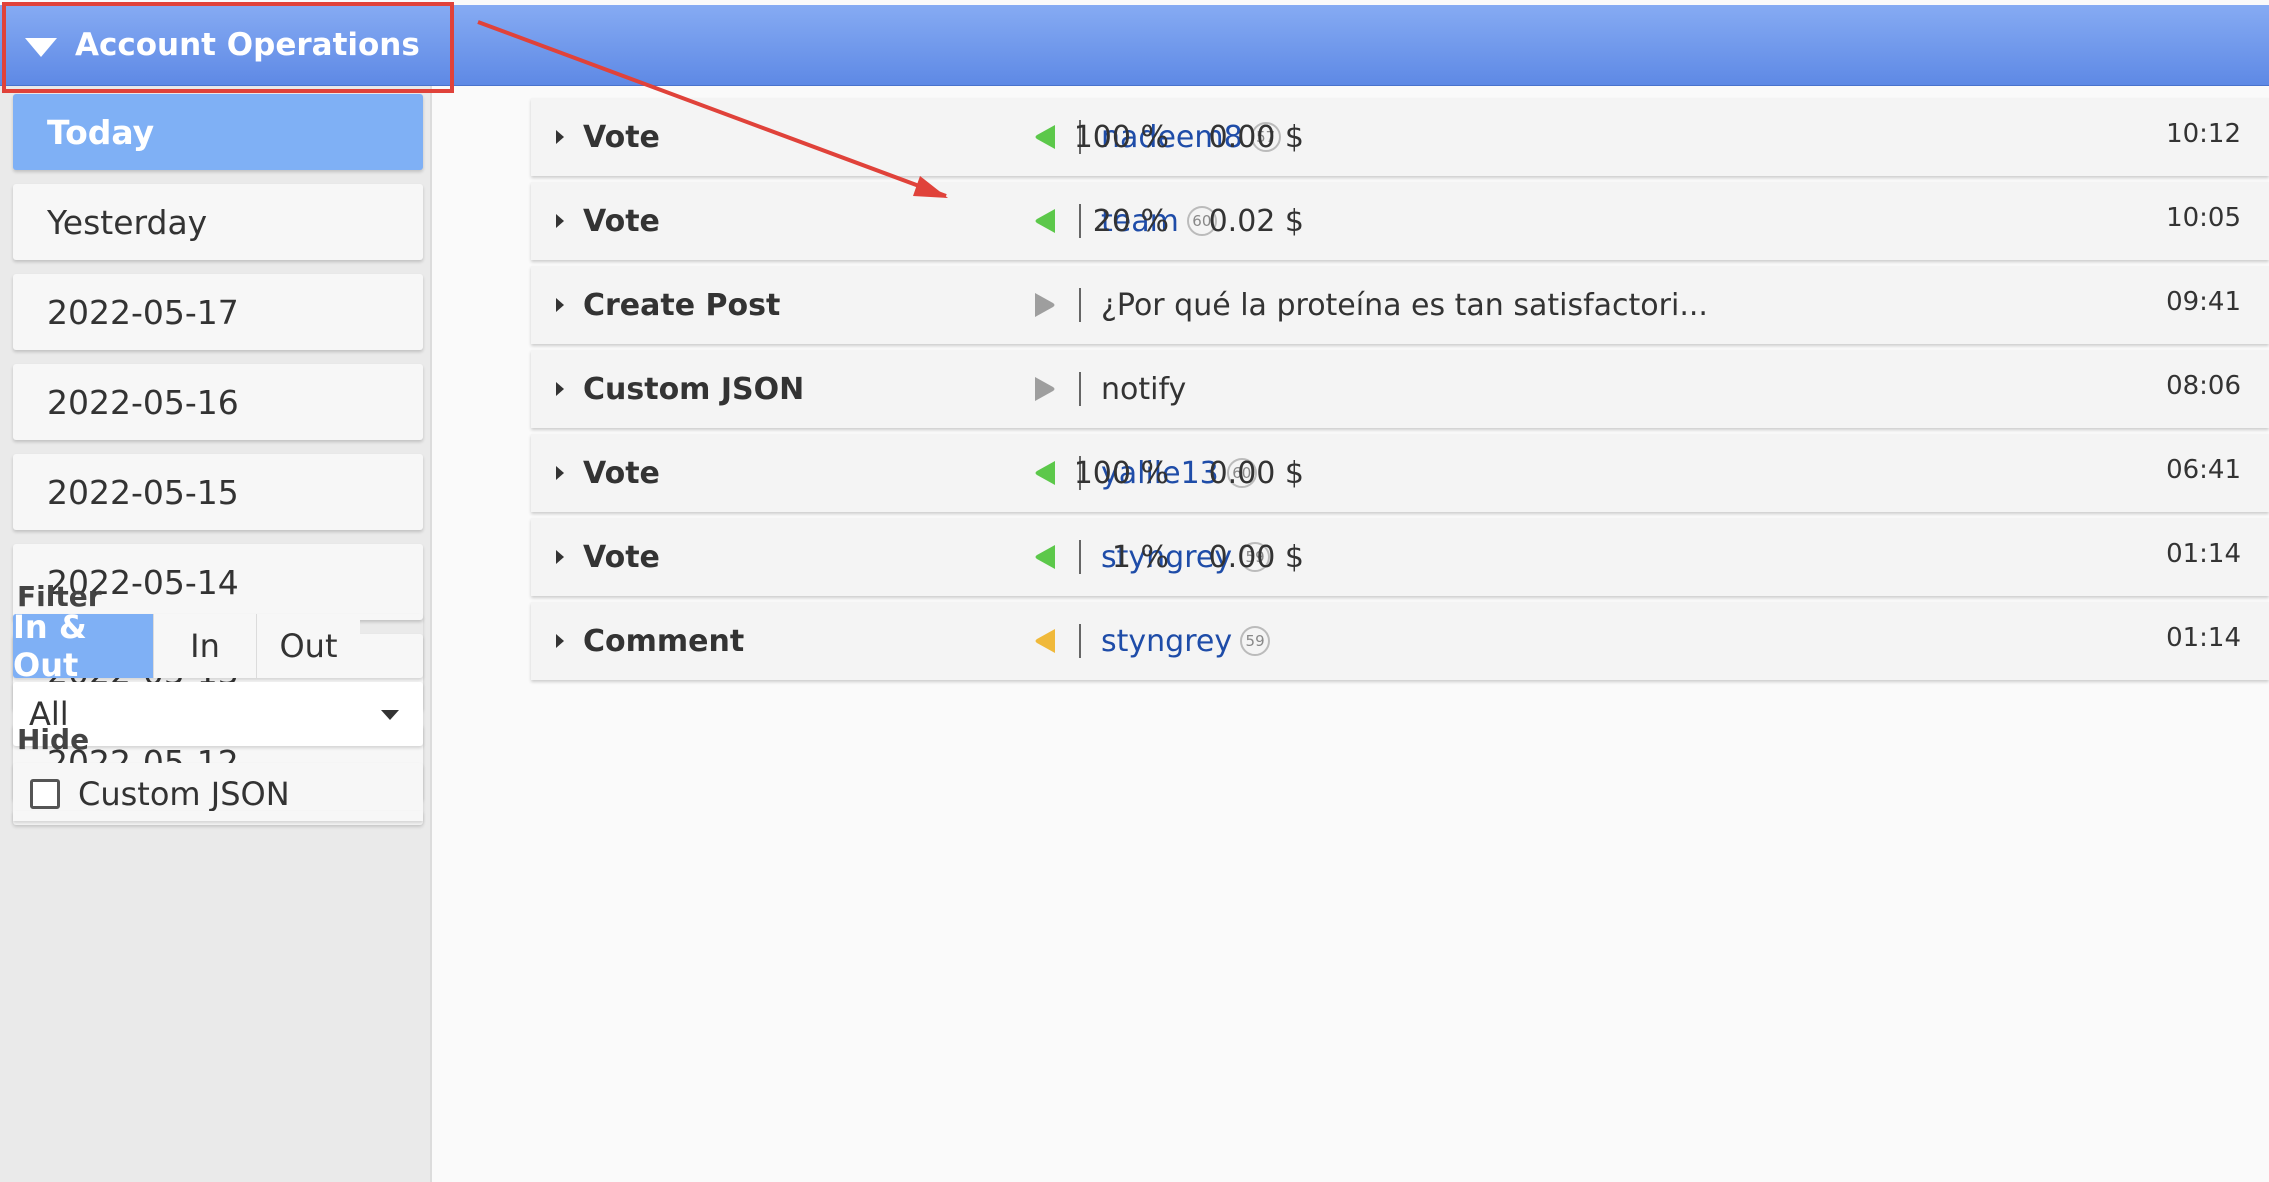 This screenshot has height=1182, width=2269. What do you see at coordinates (1134, 45) in the screenshot?
I see `header-bar: Account Operations` at bounding box center [1134, 45].